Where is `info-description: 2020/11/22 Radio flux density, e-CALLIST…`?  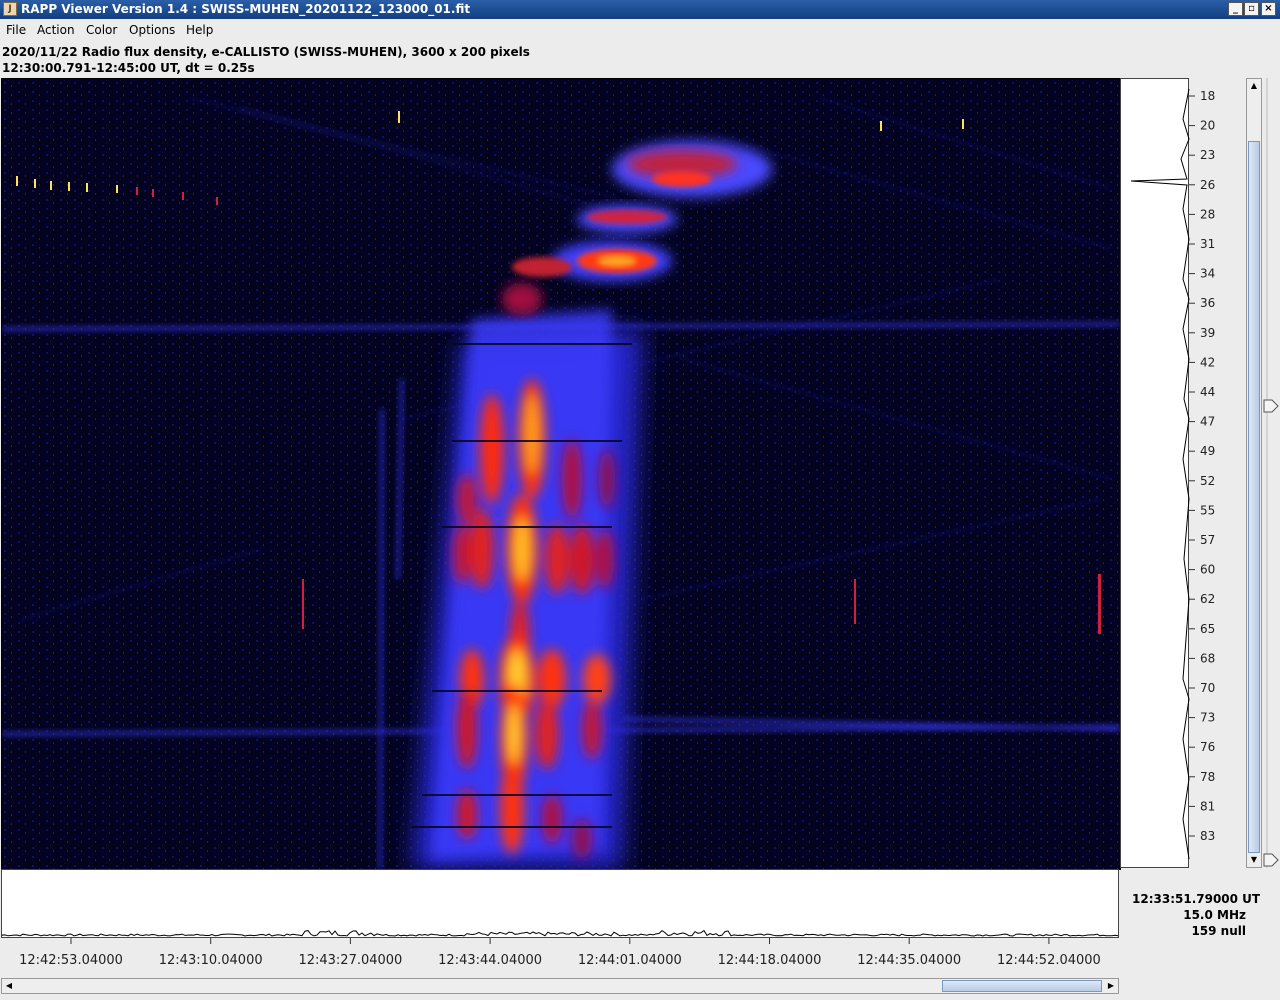 info-description: 2020/11/22 Radio flux density, e-CALLIST… is located at coordinates (266, 52).